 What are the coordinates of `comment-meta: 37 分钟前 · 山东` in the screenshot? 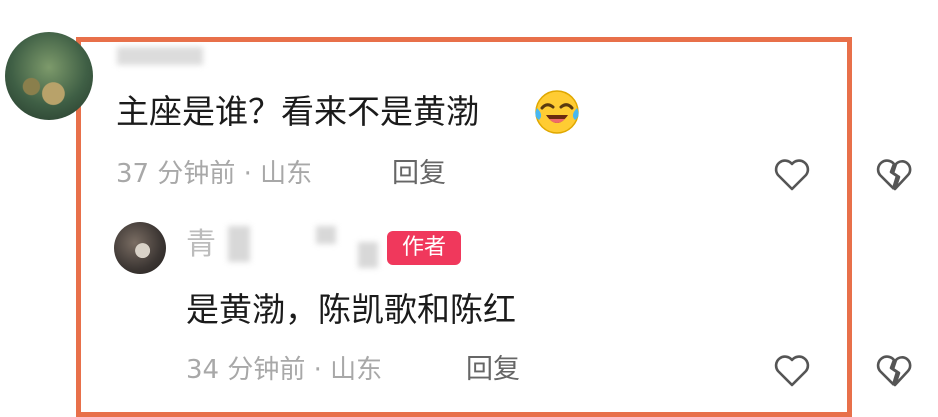 It's located at (214, 174).